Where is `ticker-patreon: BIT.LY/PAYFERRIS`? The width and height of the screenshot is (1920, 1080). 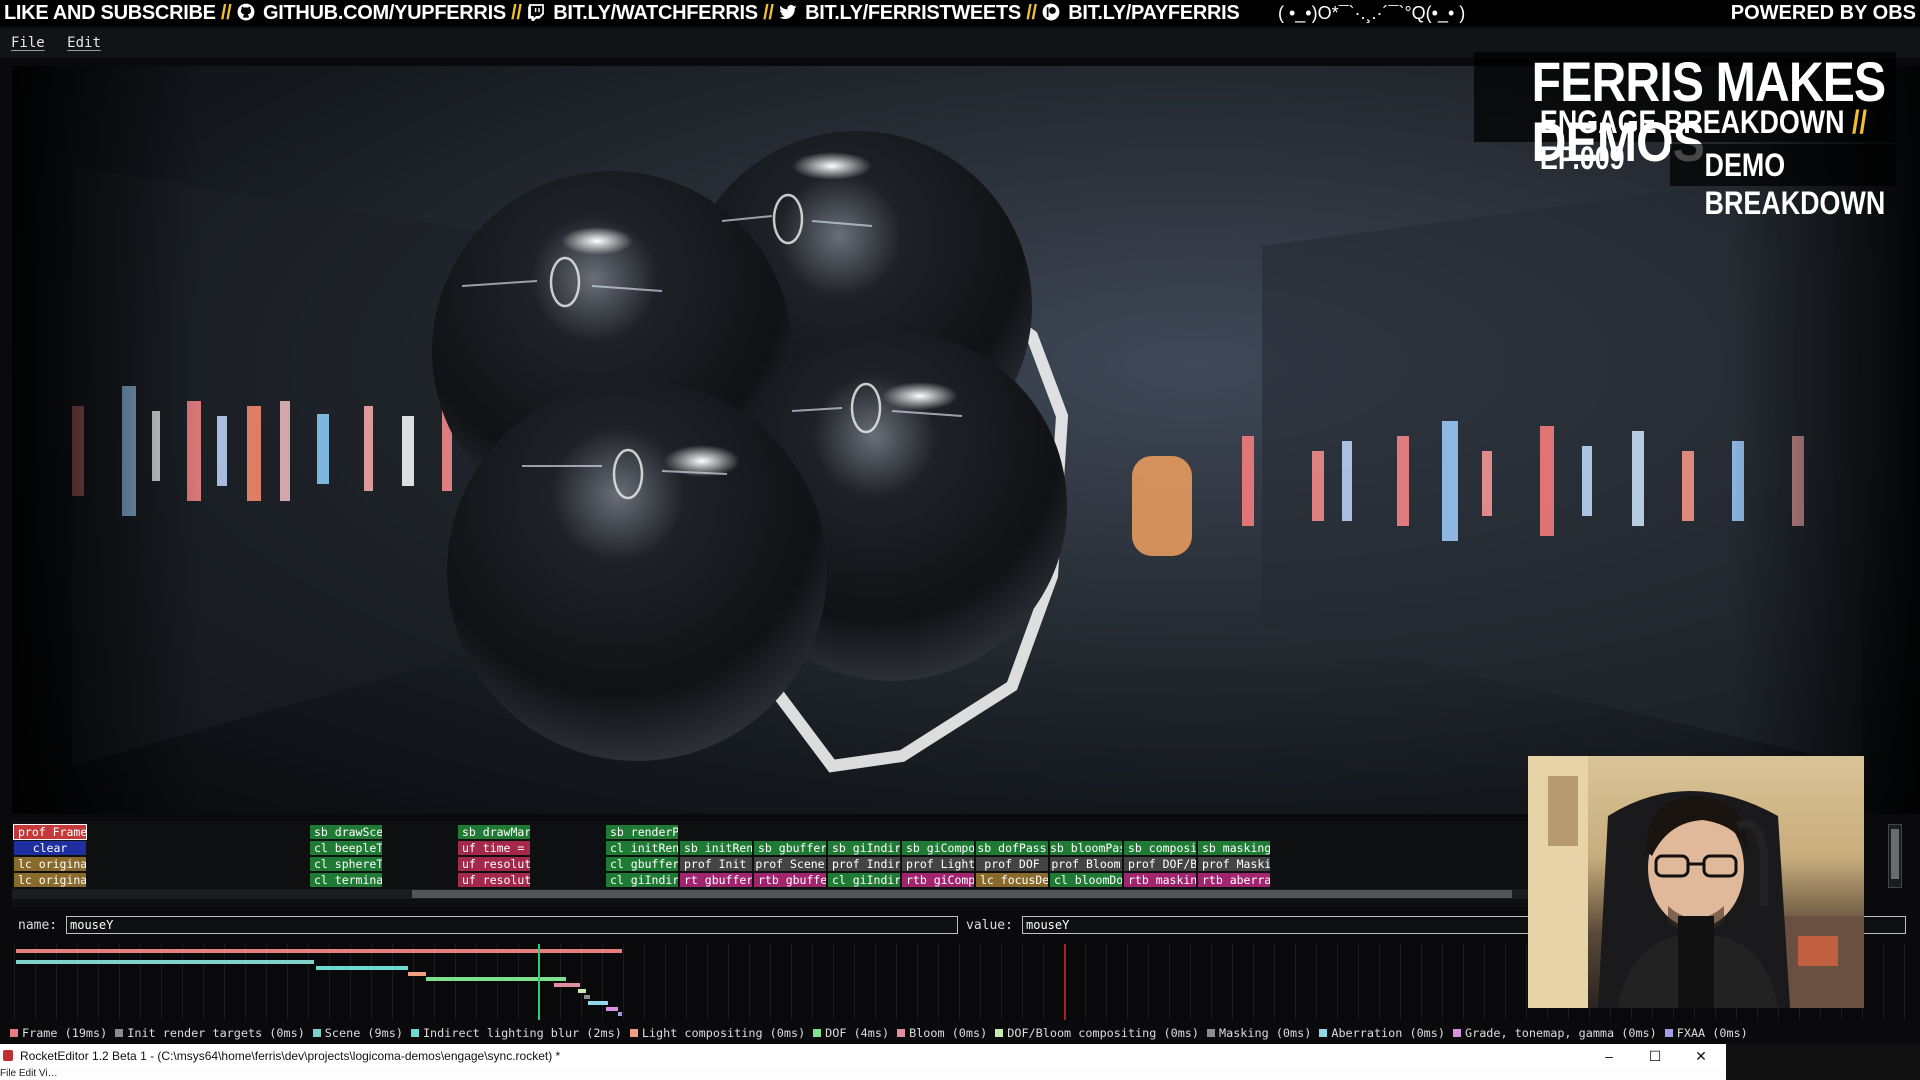 ticker-patreon: BIT.LY/PAYFERRIS is located at coordinates (1154, 13).